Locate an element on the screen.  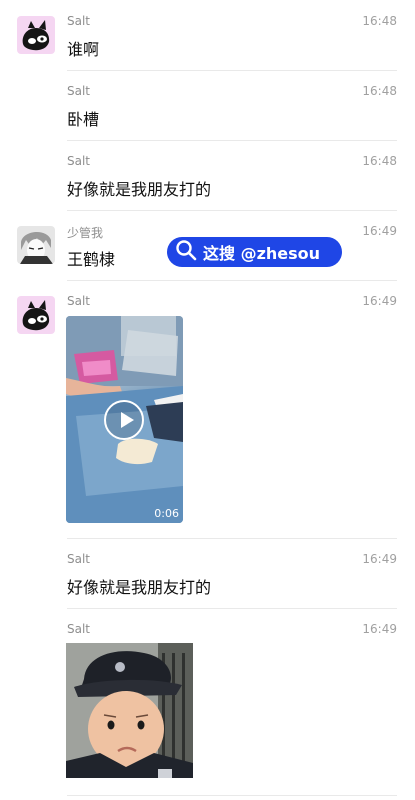
watermark-text: 这搜 @zhesou is located at coordinates (262, 253).